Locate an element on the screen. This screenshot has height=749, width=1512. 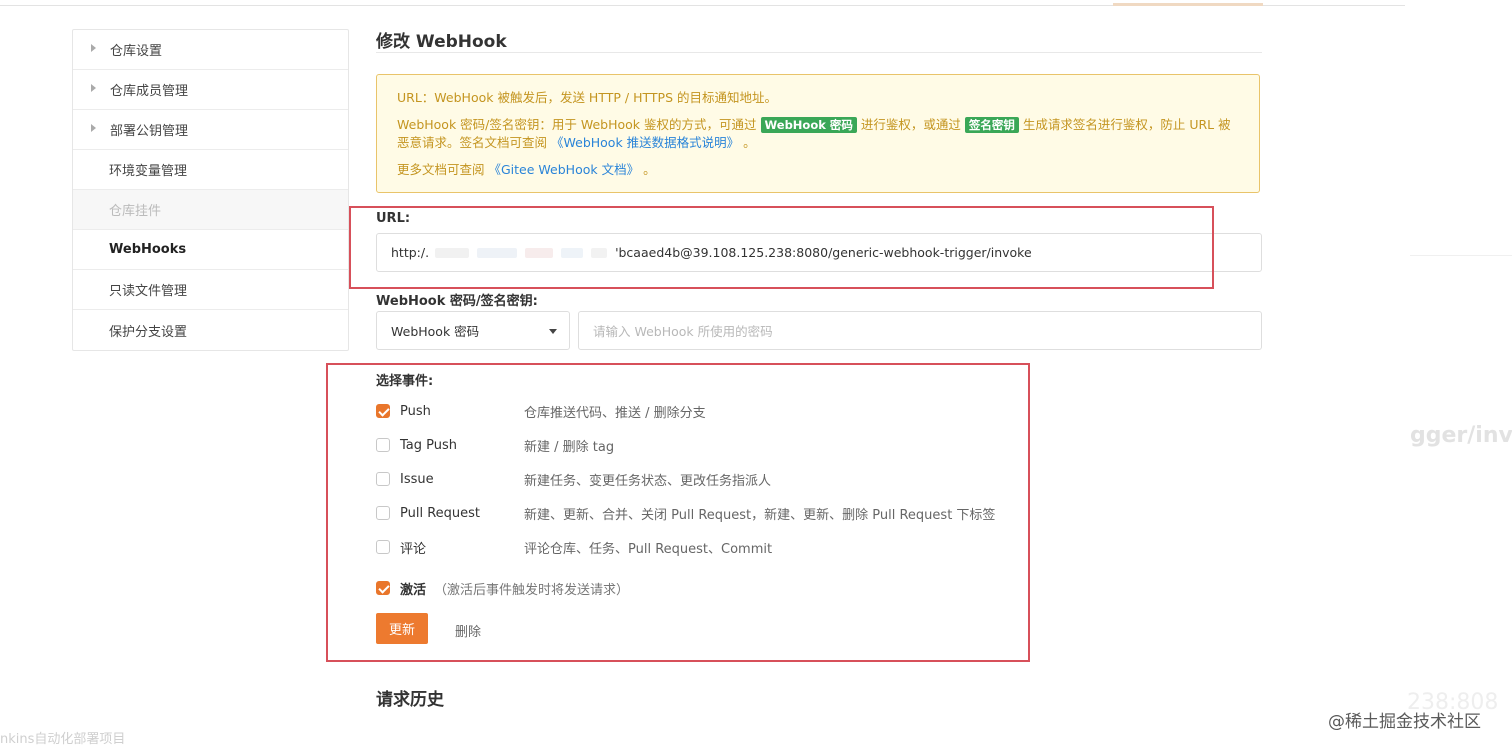
sidebar-item-label: WebHooks is located at coordinates (148, 249).